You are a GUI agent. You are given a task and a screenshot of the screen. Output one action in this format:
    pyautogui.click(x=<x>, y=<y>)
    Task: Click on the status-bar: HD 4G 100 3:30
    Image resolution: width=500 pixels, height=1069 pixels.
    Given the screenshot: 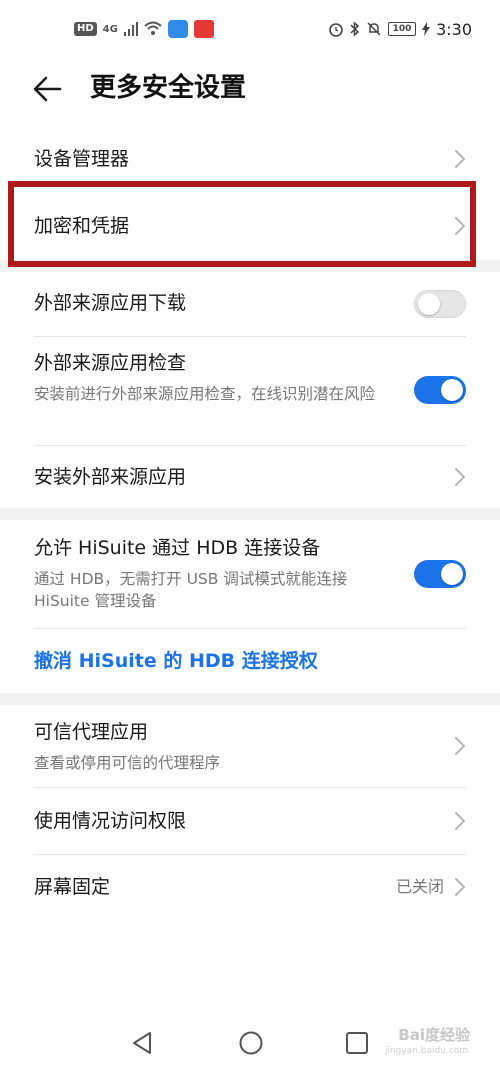 What is the action you would take?
    pyautogui.click(x=250, y=29)
    